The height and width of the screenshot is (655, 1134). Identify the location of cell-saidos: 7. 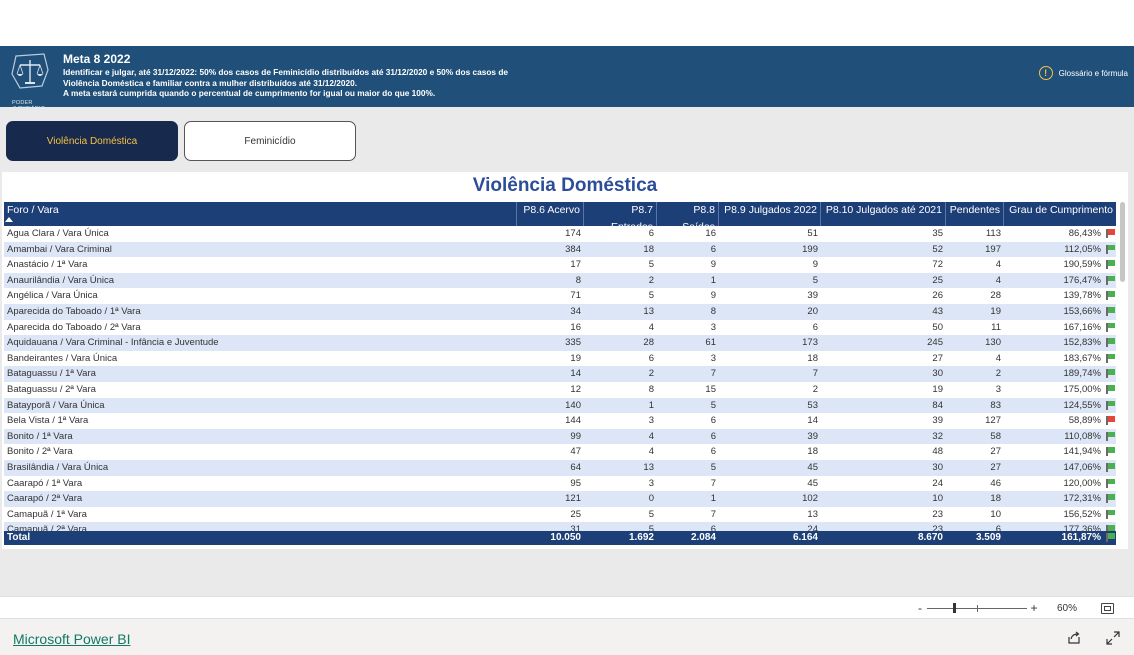
(713, 374).